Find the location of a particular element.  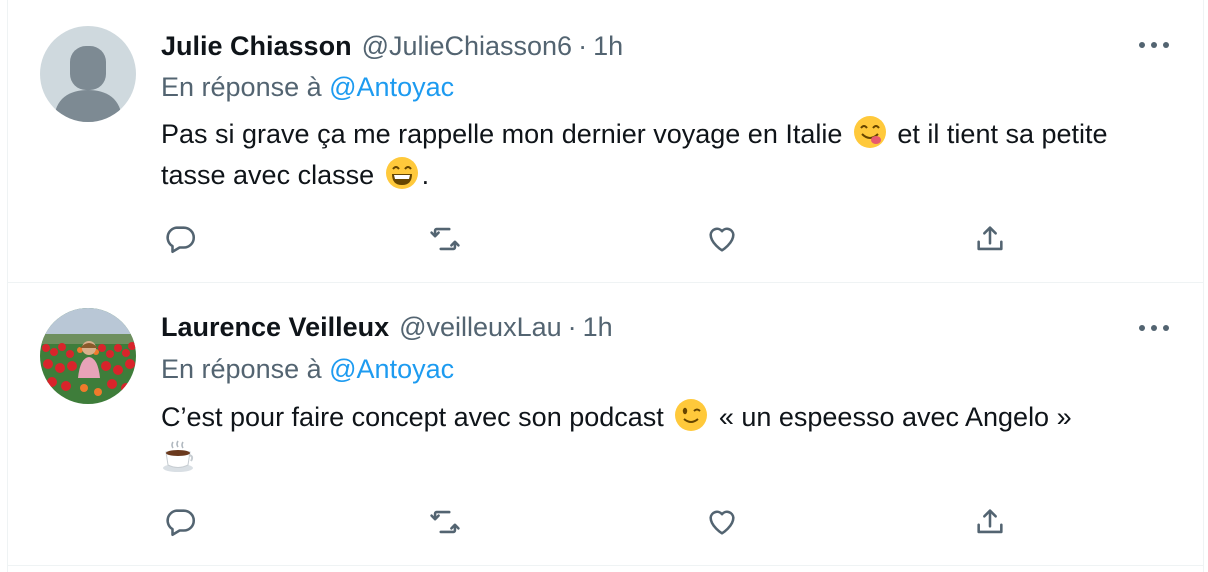

tulip-field-photo-icon is located at coordinates (88, 356).